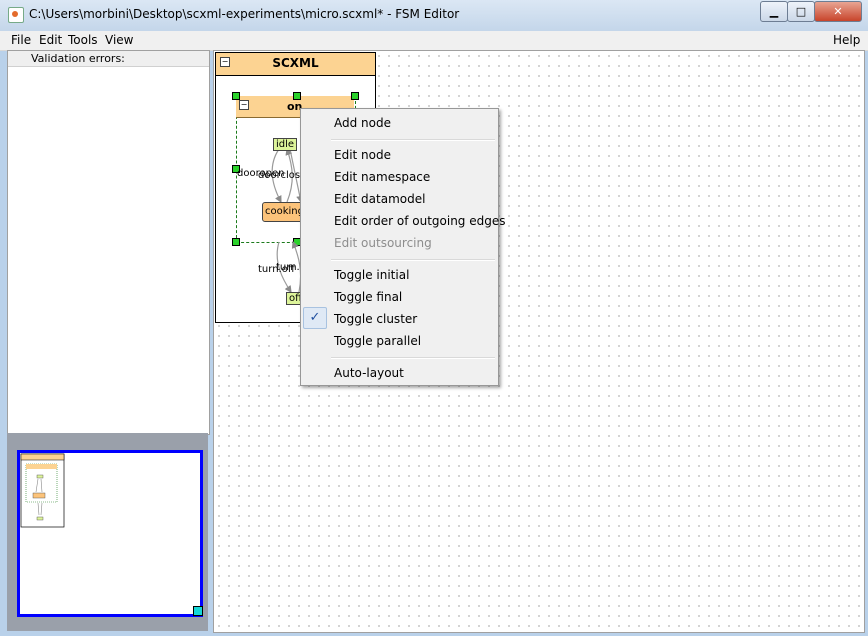  What do you see at coordinates (419, 221) in the screenshot?
I see `menu-item-edit-order: Edit order of outgoing edges` at bounding box center [419, 221].